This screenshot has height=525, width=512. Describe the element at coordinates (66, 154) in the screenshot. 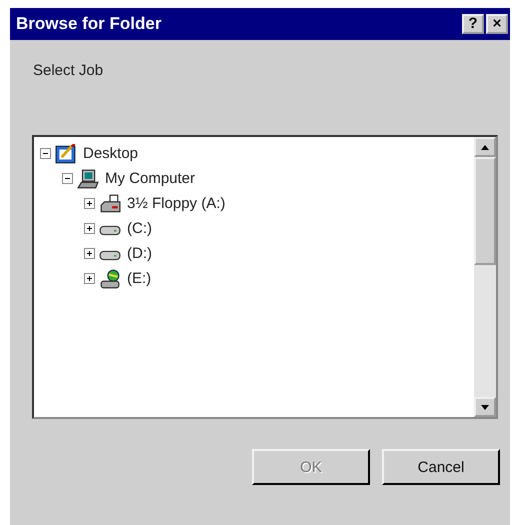

I see `desktop-icon` at that location.